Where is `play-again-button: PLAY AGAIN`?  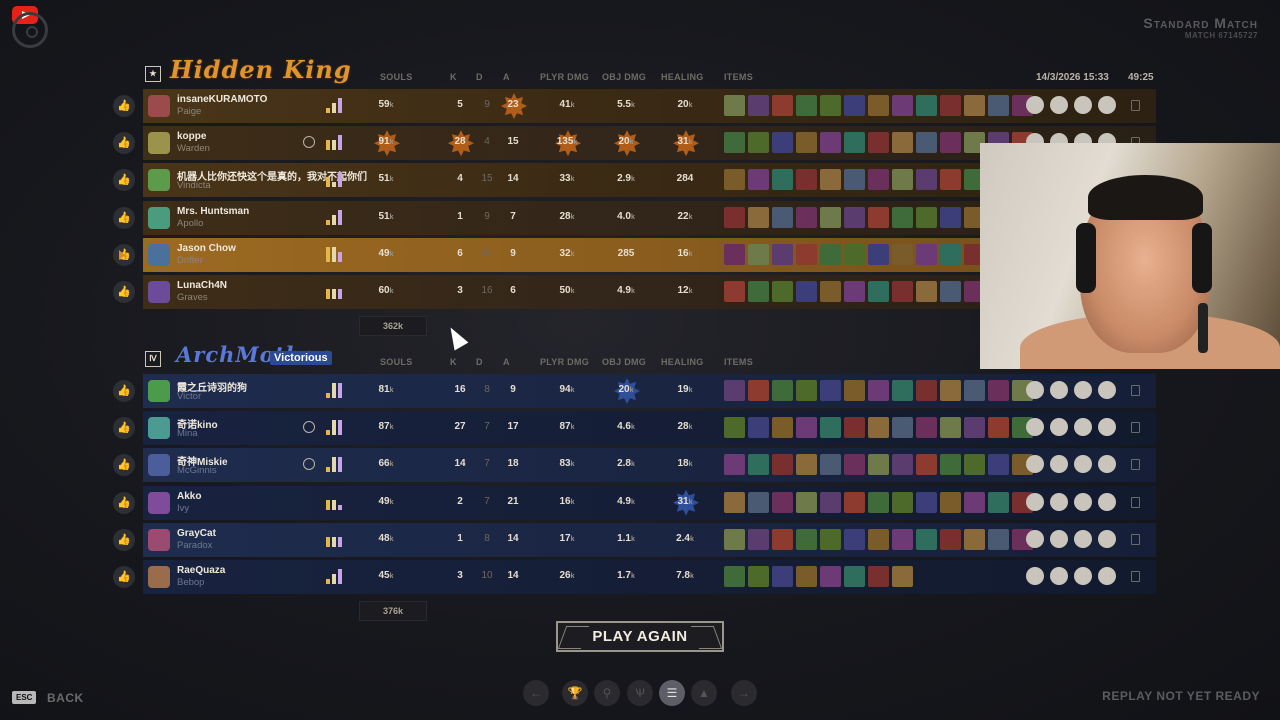 play-again-button: PLAY AGAIN is located at coordinates (640, 636).